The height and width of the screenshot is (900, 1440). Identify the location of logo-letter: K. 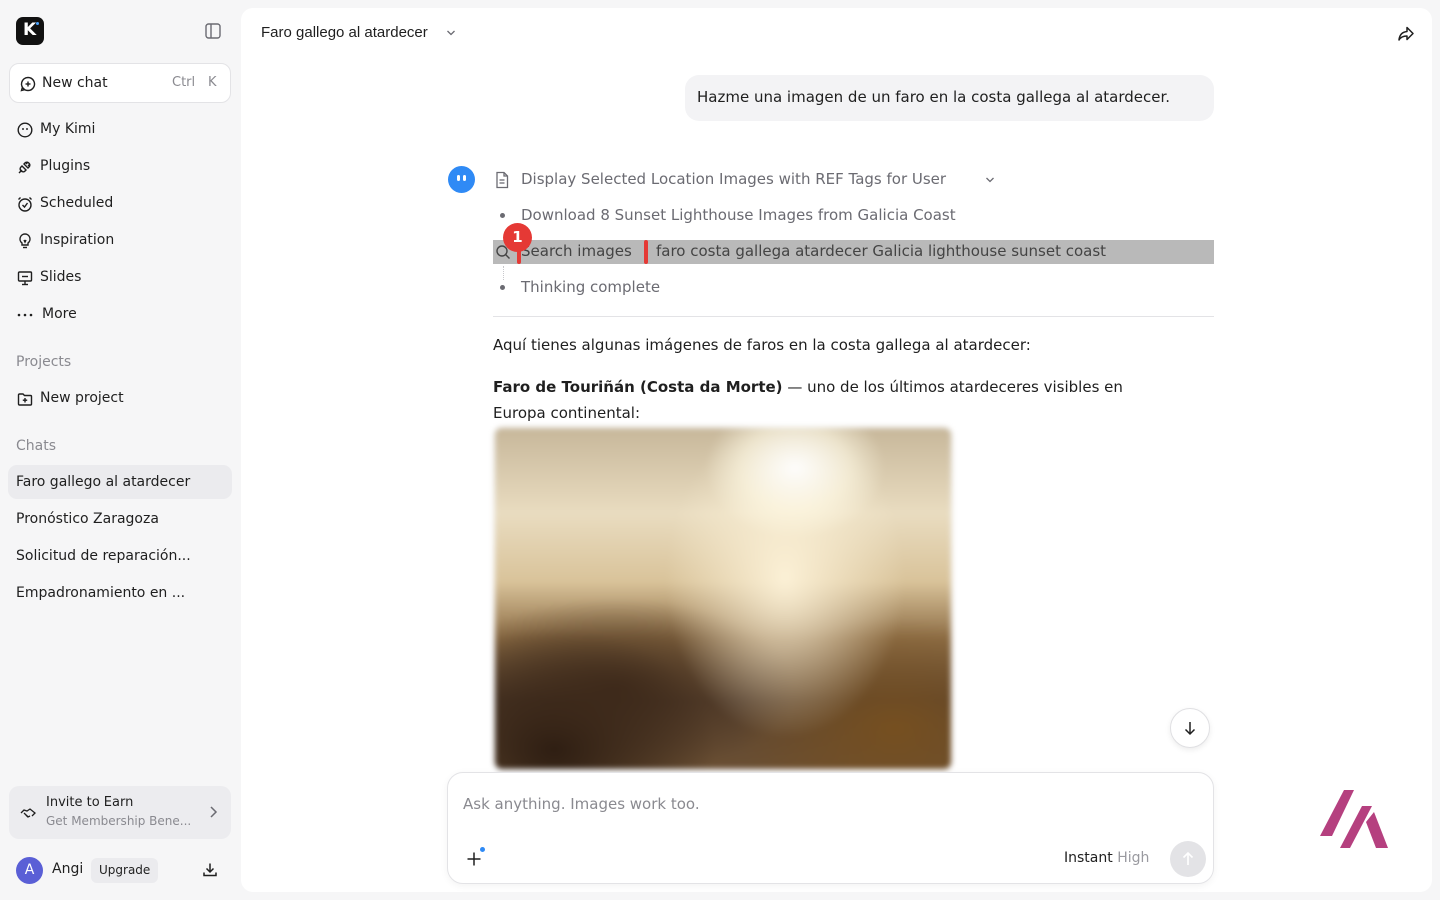
(30, 30).